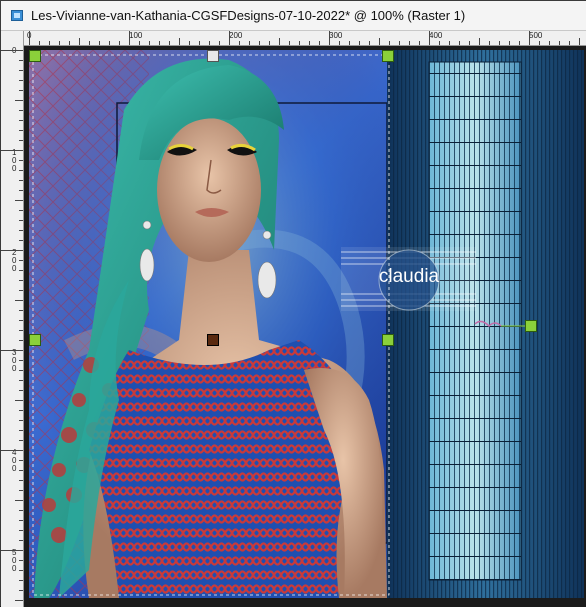  I want to click on ruler-label-v500: 5 0 0, so click(14, 560).